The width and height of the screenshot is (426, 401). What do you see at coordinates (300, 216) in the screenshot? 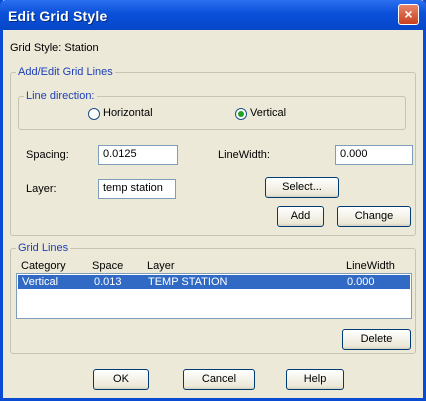
I see `add-button: Add` at bounding box center [300, 216].